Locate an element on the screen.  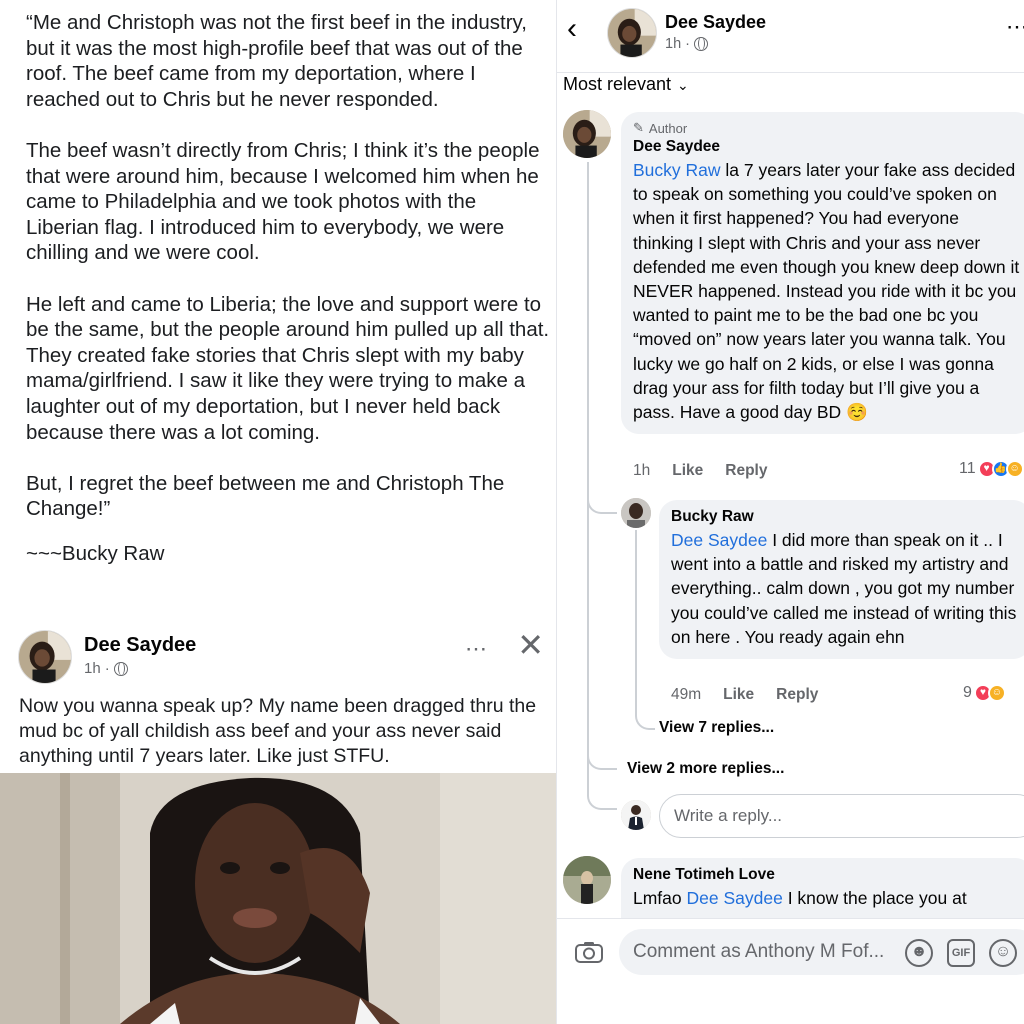
header-meta: 1h · is located at coordinates (686, 44).